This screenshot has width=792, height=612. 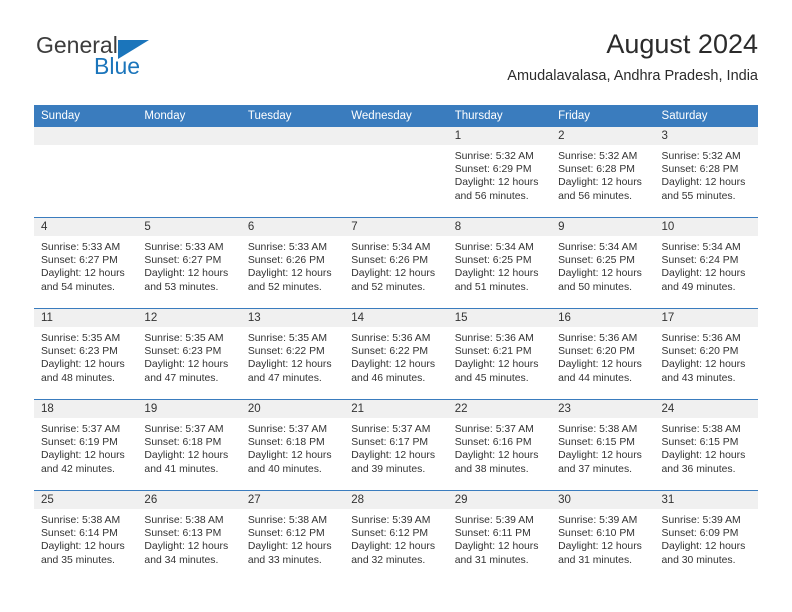 I want to click on sunrise-text: Sunrise: 5:33 AM, so click(x=81, y=247).